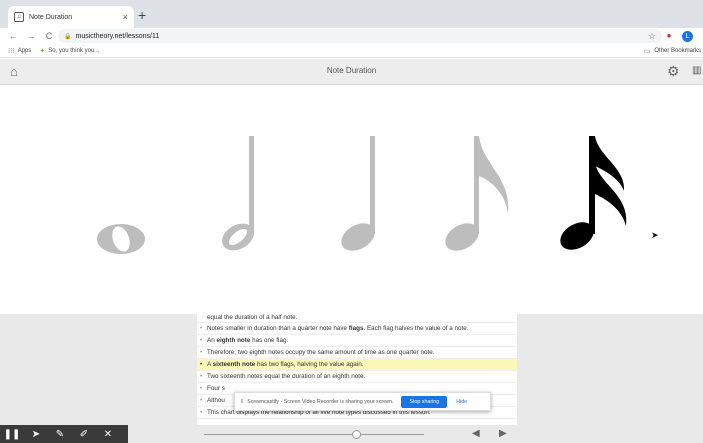  What do you see at coordinates (424, 401) in the screenshot?
I see `stop-sharing-button: Stop sharing` at bounding box center [424, 401].